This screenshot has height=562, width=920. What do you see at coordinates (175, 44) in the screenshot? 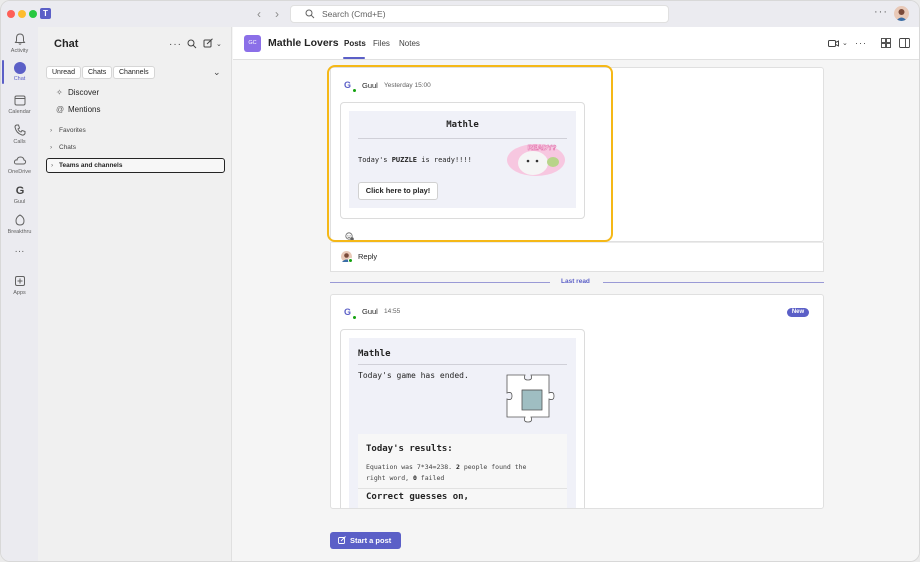
I see `chat-more-icon: ···` at bounding box center [175, 44].